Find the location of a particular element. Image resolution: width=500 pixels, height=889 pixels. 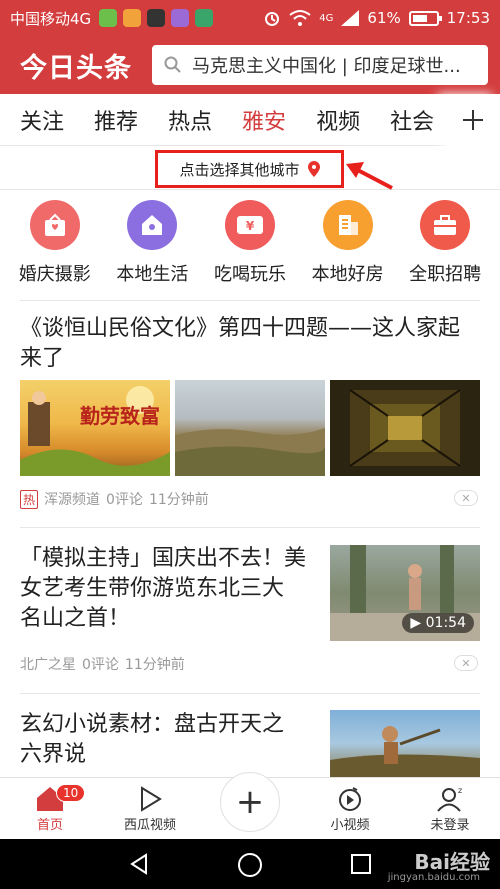

tab-video: 视频 is located at coordinates (338, 120).